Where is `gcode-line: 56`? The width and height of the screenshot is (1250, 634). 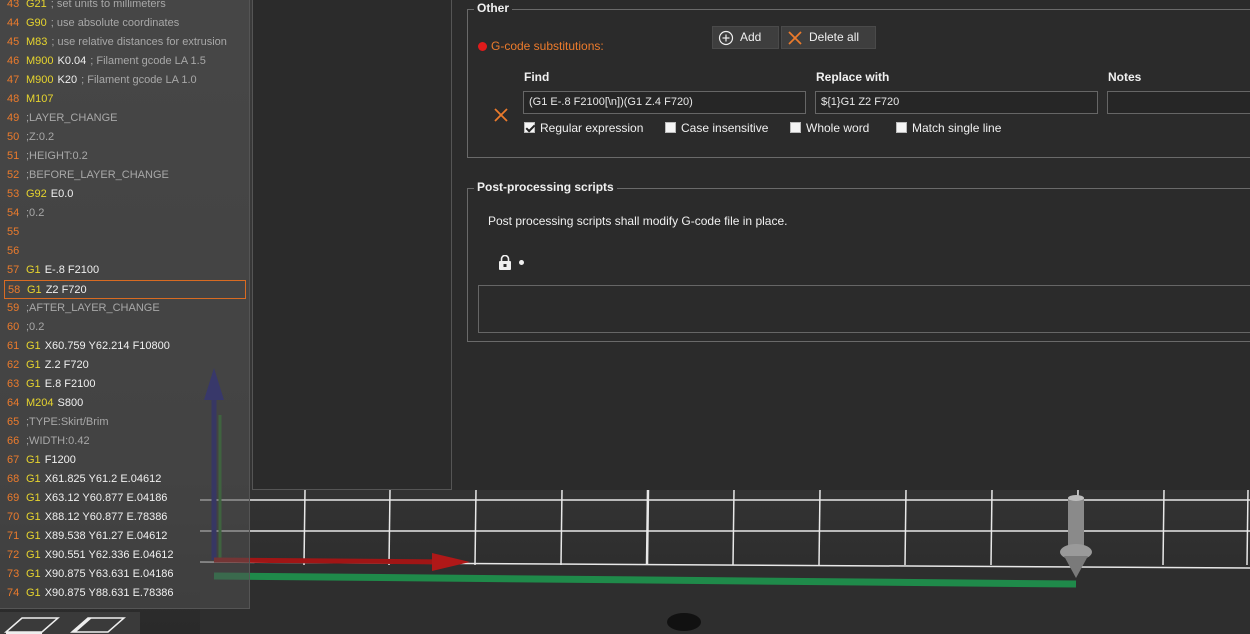 gcode-line: 56 is located at coordinates (125, 251).